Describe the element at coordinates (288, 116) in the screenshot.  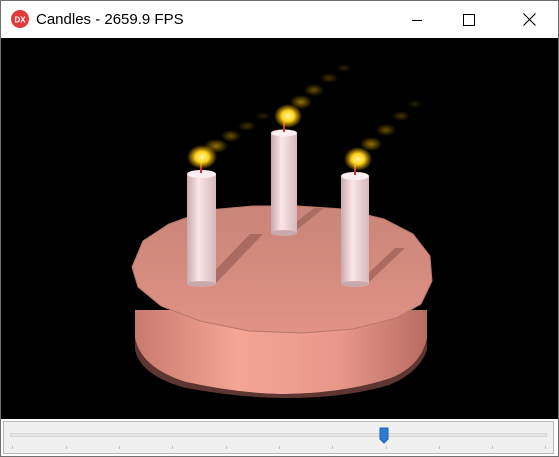
I see `flame-middle` at that location.